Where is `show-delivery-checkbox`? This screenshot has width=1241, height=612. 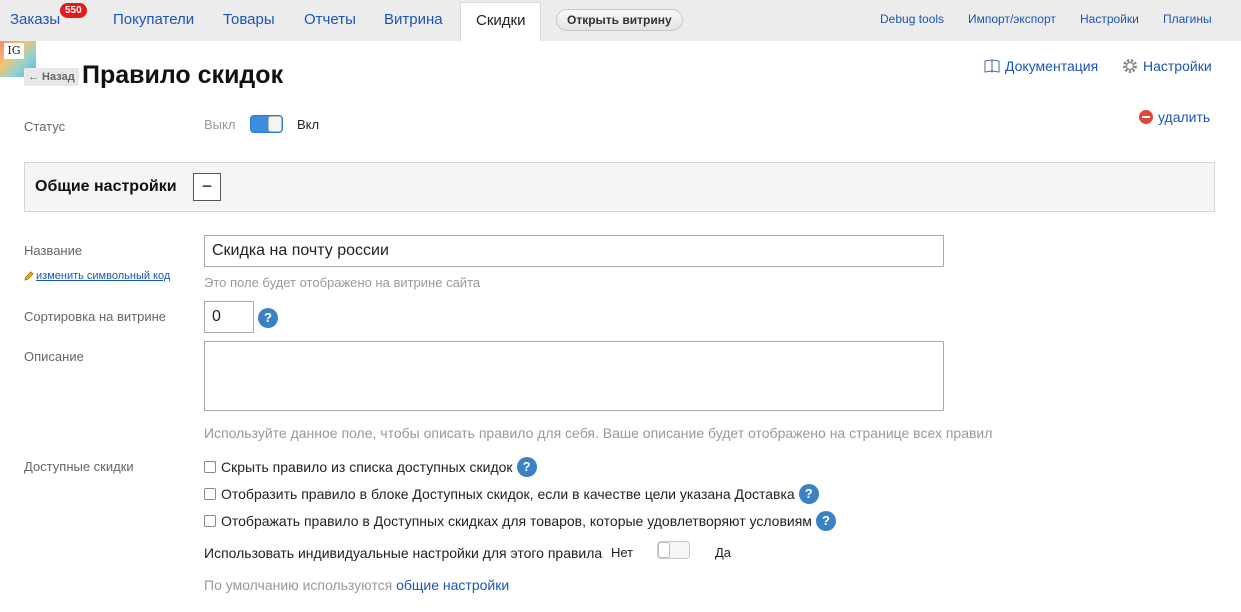
show-delivery-checkbox is located at coordinates (210, 494).